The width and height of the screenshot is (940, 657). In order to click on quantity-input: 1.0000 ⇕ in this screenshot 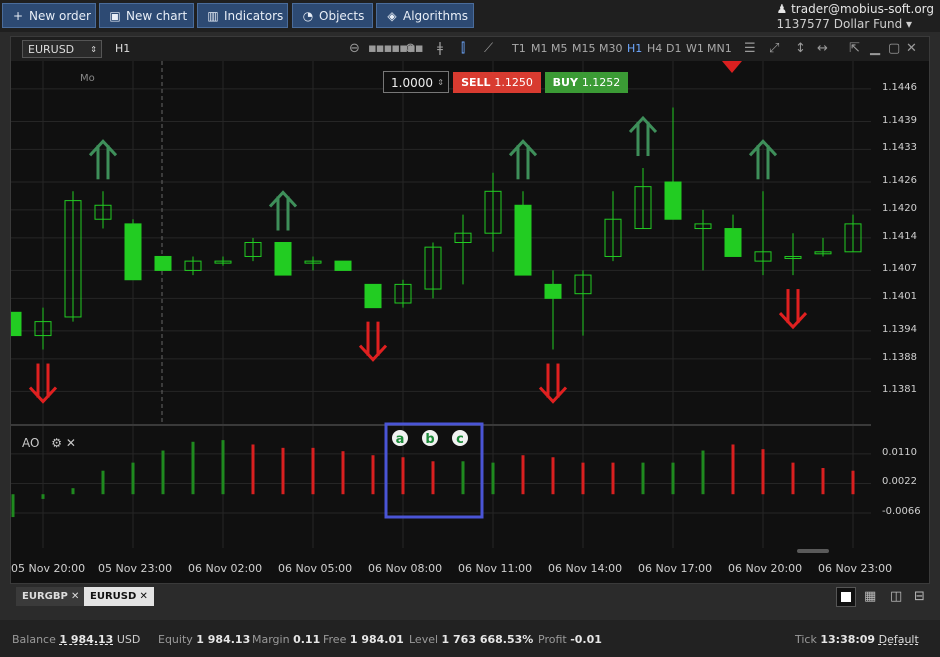, I will do `click(416, 82)`.